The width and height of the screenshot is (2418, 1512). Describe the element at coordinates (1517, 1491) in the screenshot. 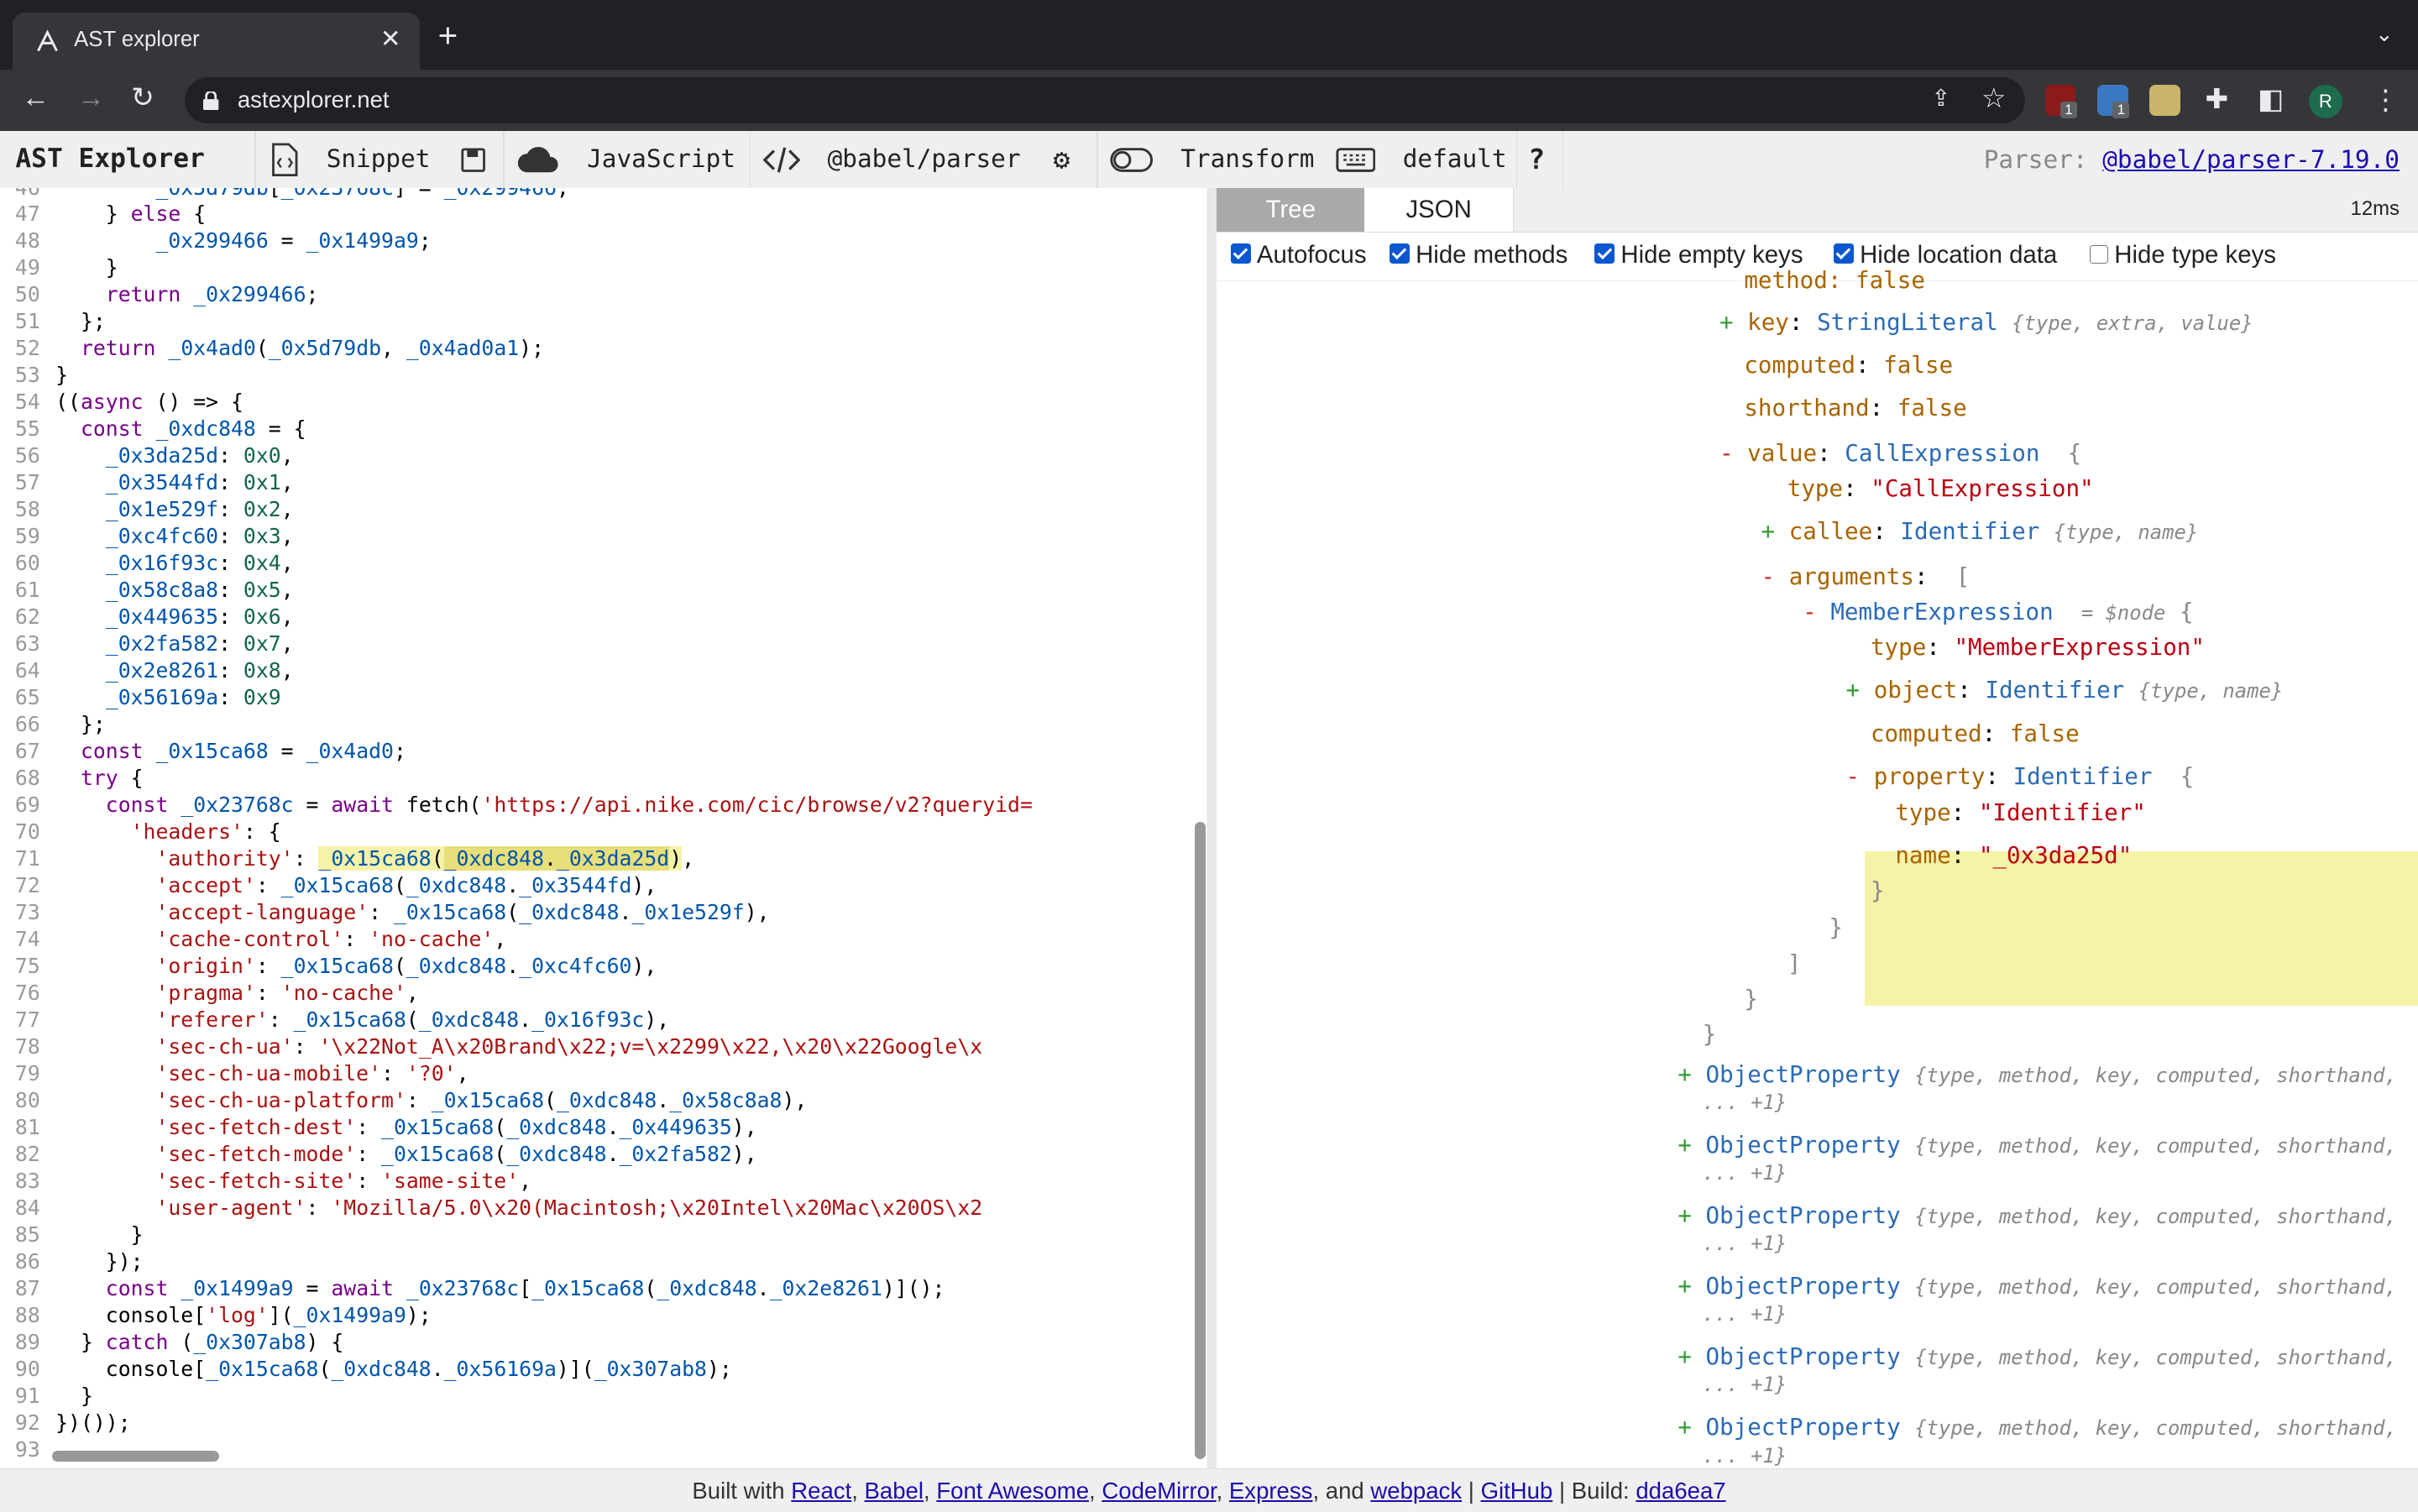

I see `footer-link-github: GitHub` at that location.